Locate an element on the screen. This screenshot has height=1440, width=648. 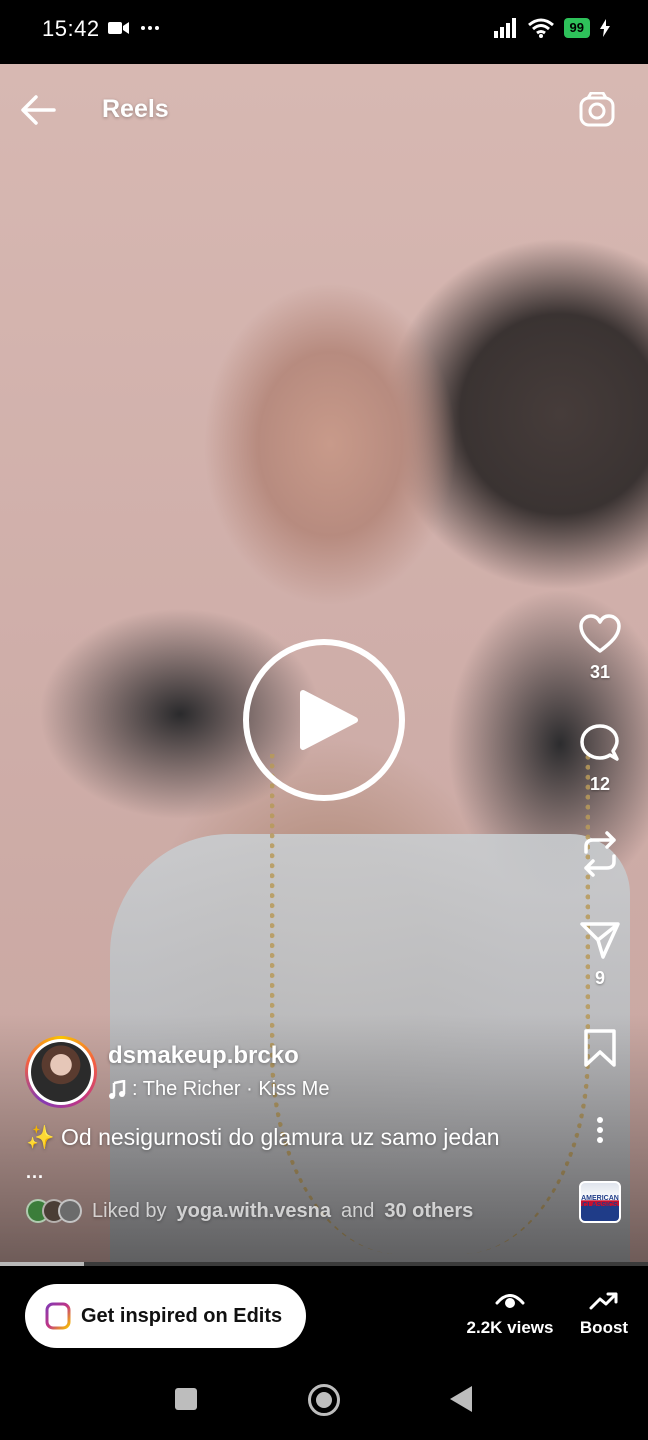
send-icon is located at coordinates (600, 940).